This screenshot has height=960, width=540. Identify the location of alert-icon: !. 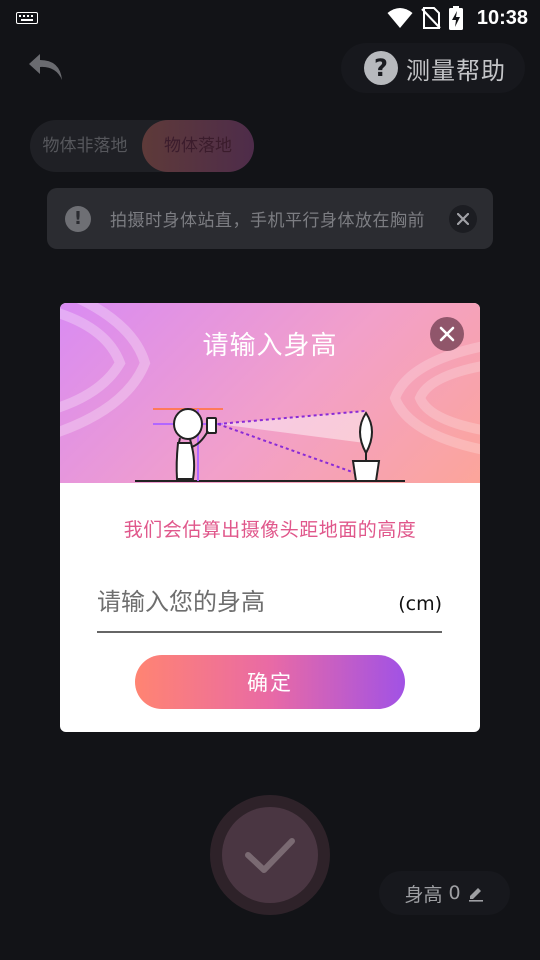
(78, 218).